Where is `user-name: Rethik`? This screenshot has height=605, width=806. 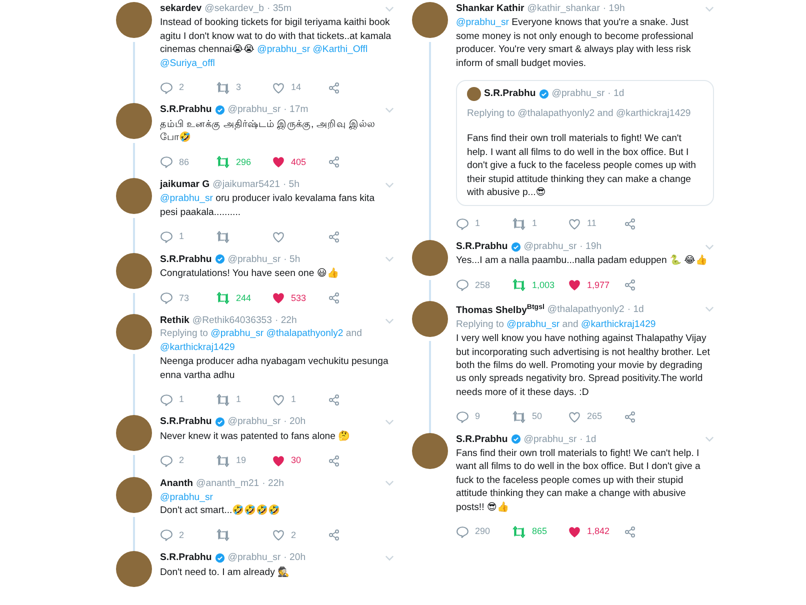 user-name: Rethik is located at coordinates (175, 321).